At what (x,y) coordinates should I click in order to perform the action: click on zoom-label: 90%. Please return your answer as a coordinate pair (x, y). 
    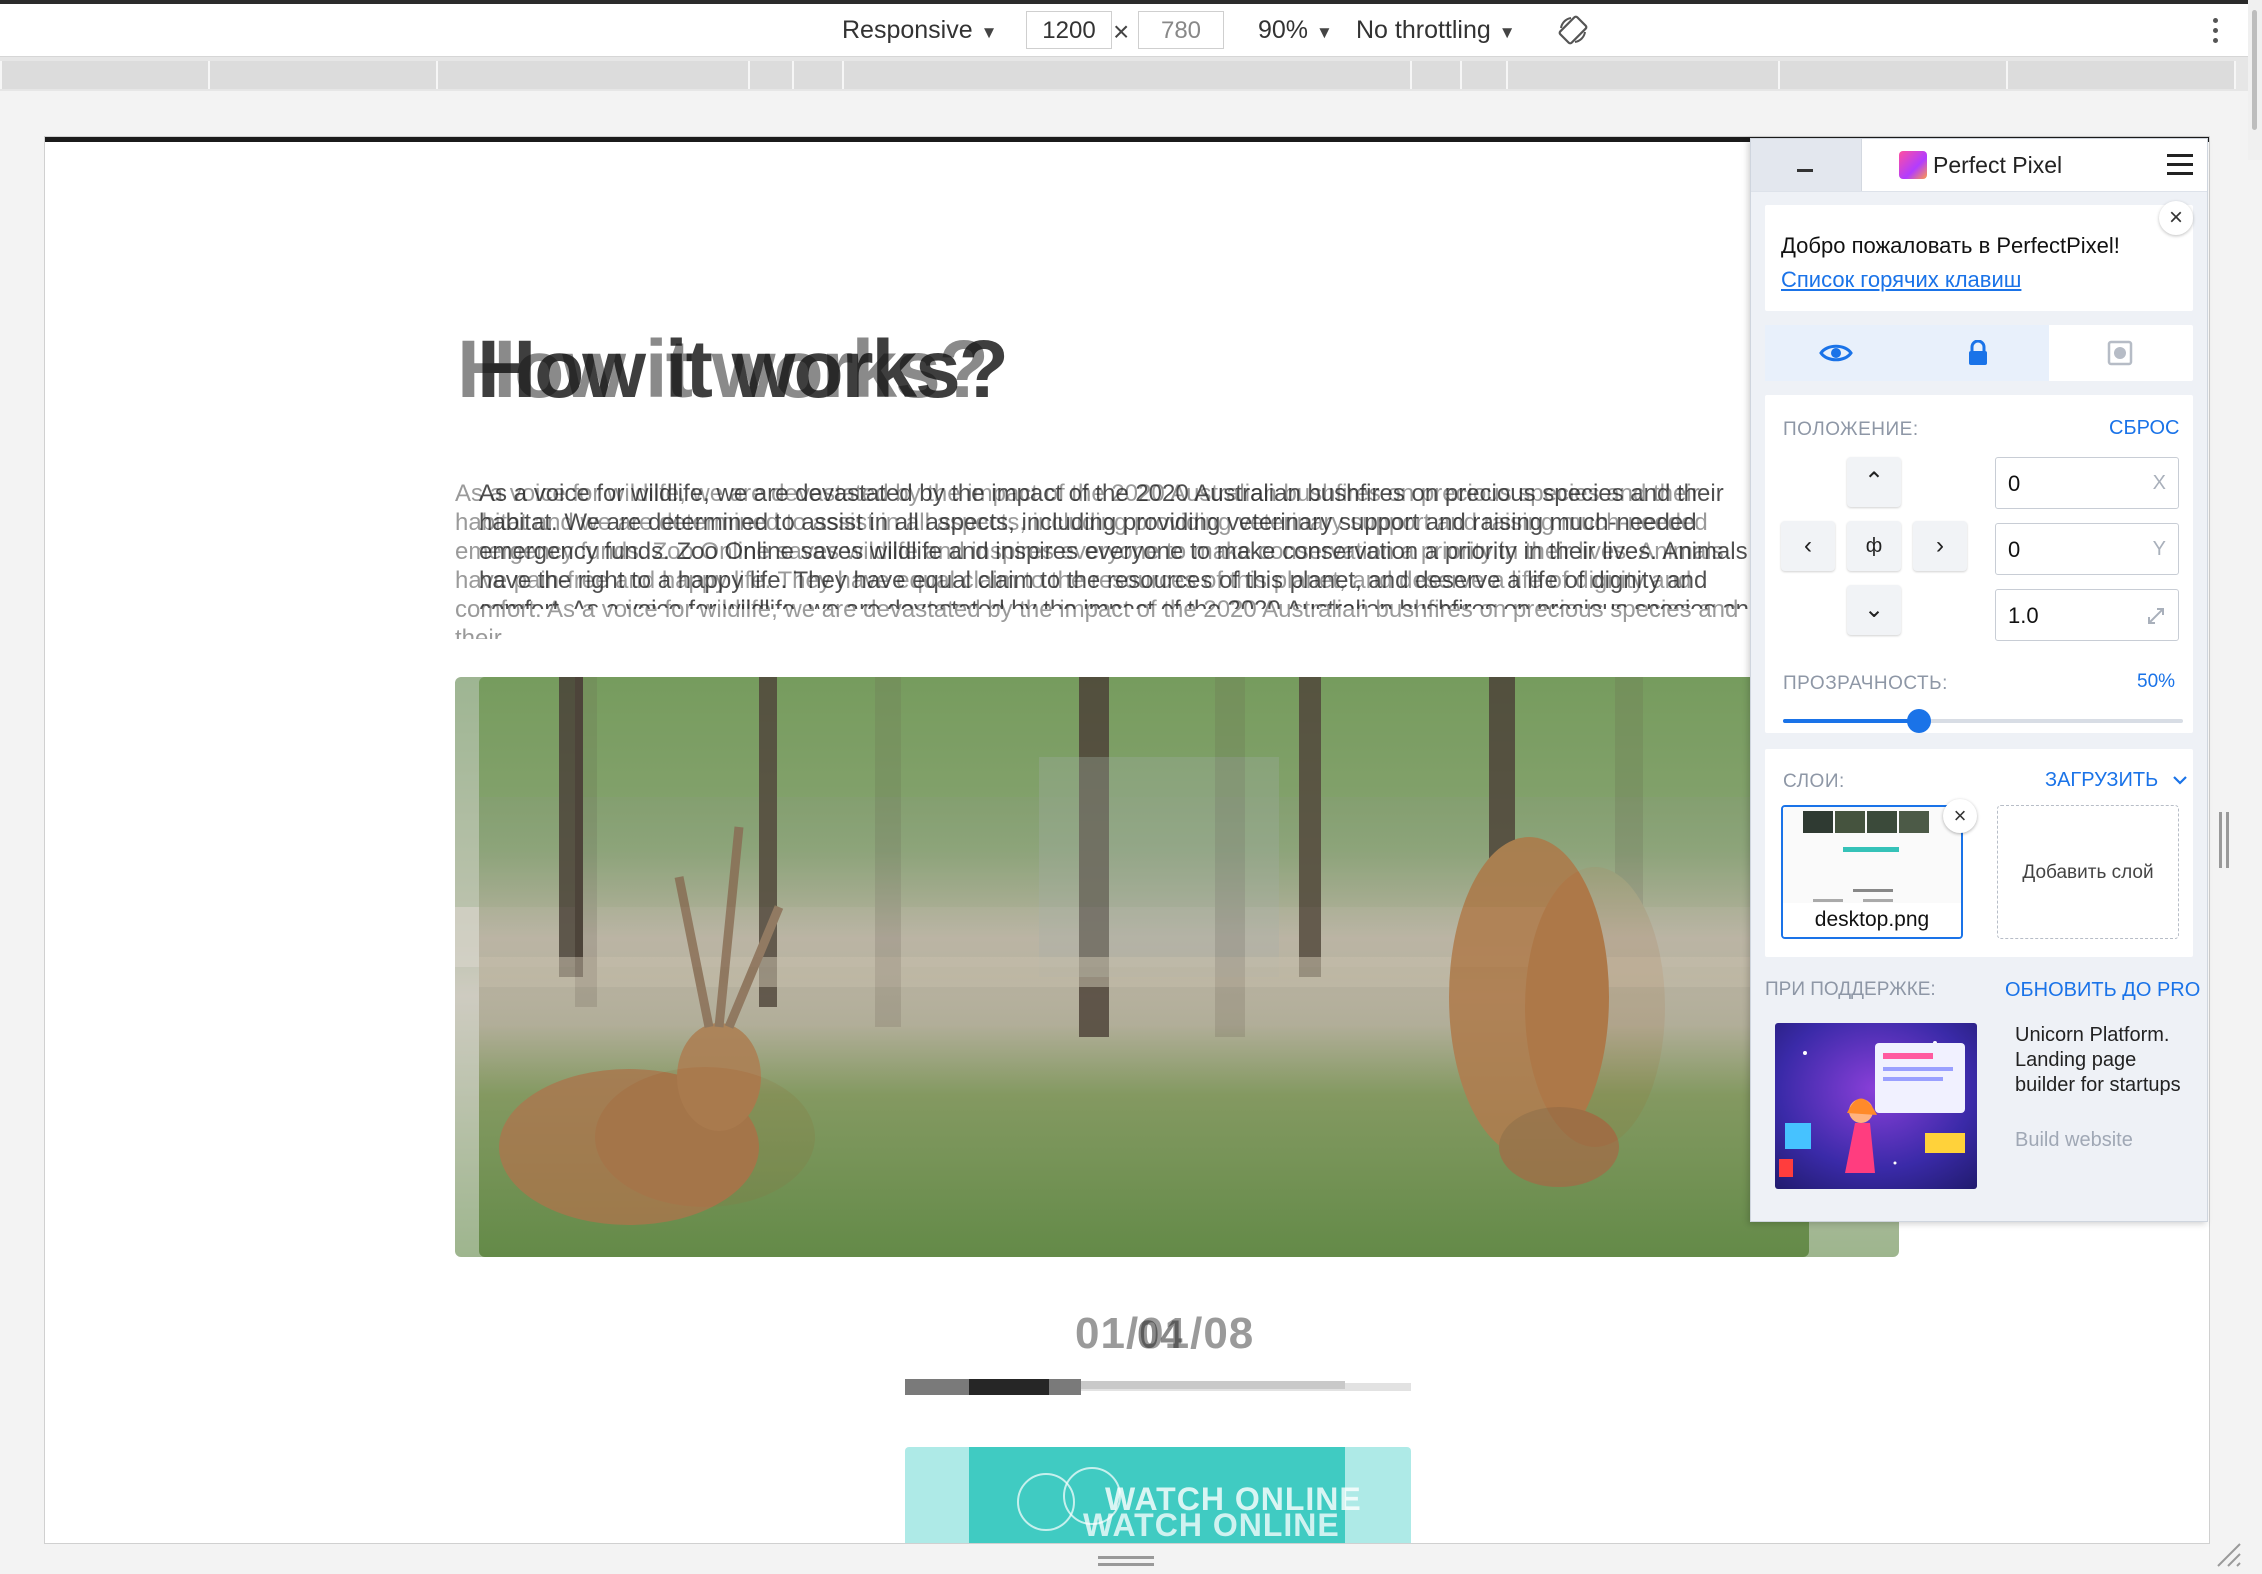
    Looking at the image, I should click on (1283, 30).